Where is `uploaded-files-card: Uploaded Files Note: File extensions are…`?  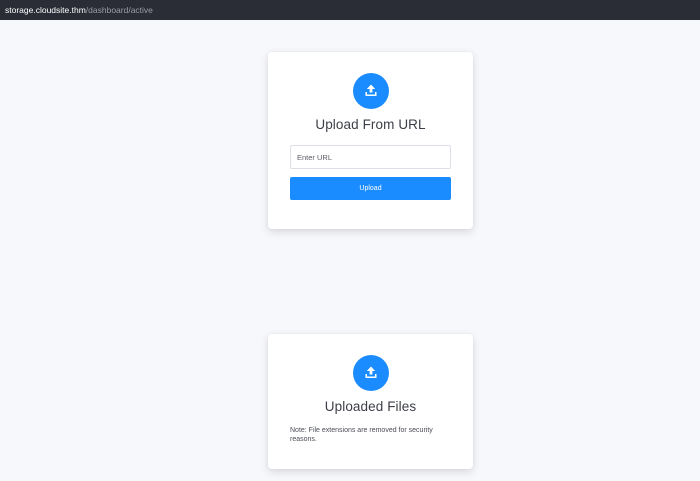
uploaded-files-card: Uploaded Files Note: File extensions are… is located at coordinates (370, 401).